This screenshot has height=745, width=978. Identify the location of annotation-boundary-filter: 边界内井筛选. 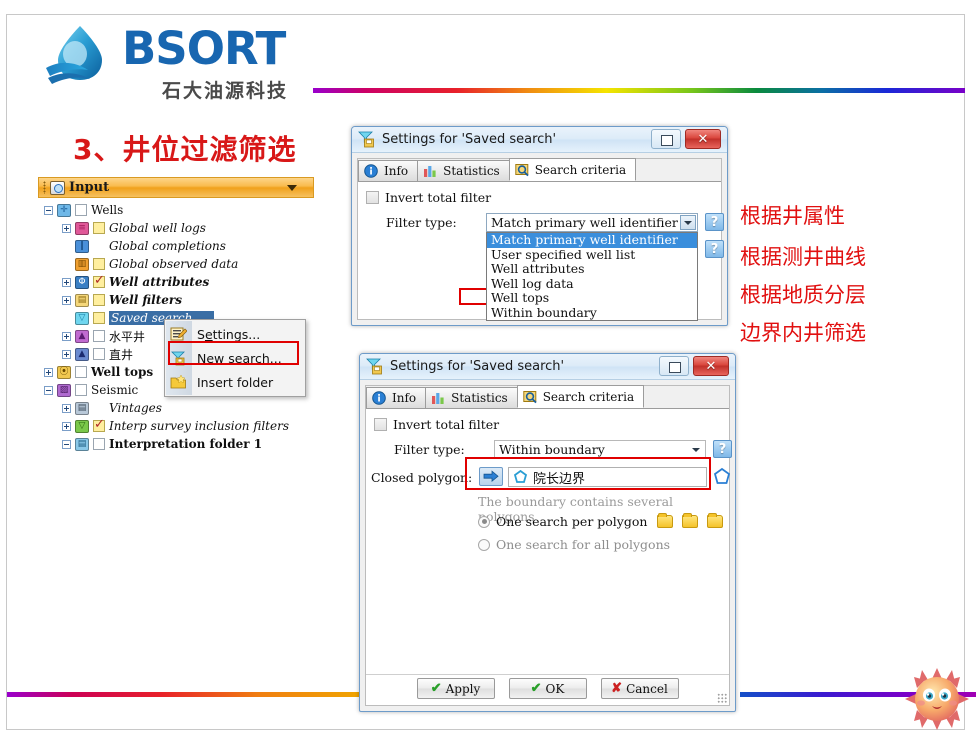
(803, 333).